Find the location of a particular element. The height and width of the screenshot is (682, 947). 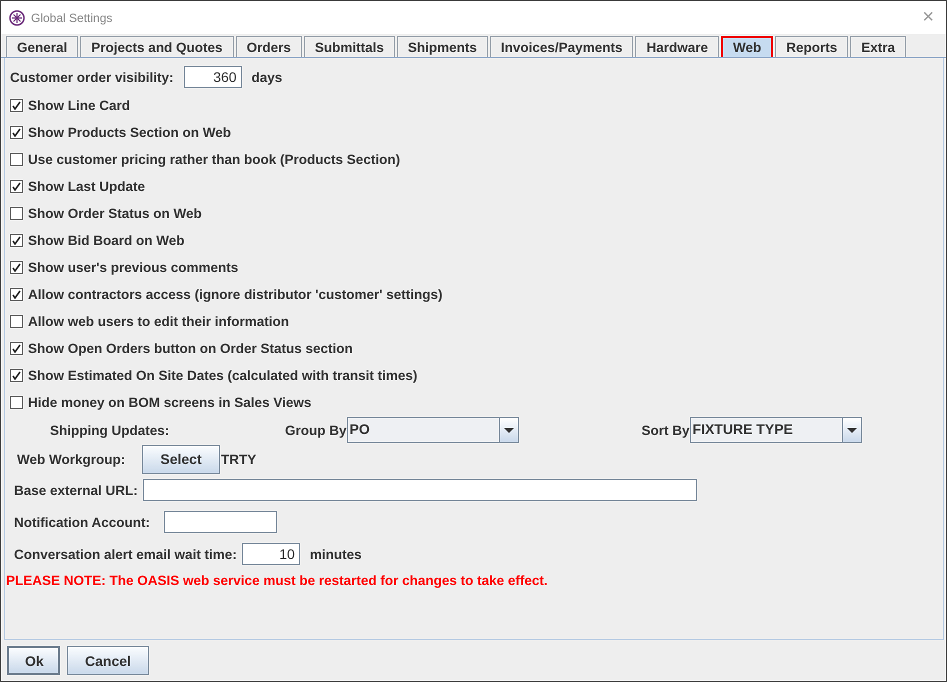

restart-notice: PLEASE NOTE: The OASIS web service must be restarted for changes to take effect. is located at coordinates (277, 580).